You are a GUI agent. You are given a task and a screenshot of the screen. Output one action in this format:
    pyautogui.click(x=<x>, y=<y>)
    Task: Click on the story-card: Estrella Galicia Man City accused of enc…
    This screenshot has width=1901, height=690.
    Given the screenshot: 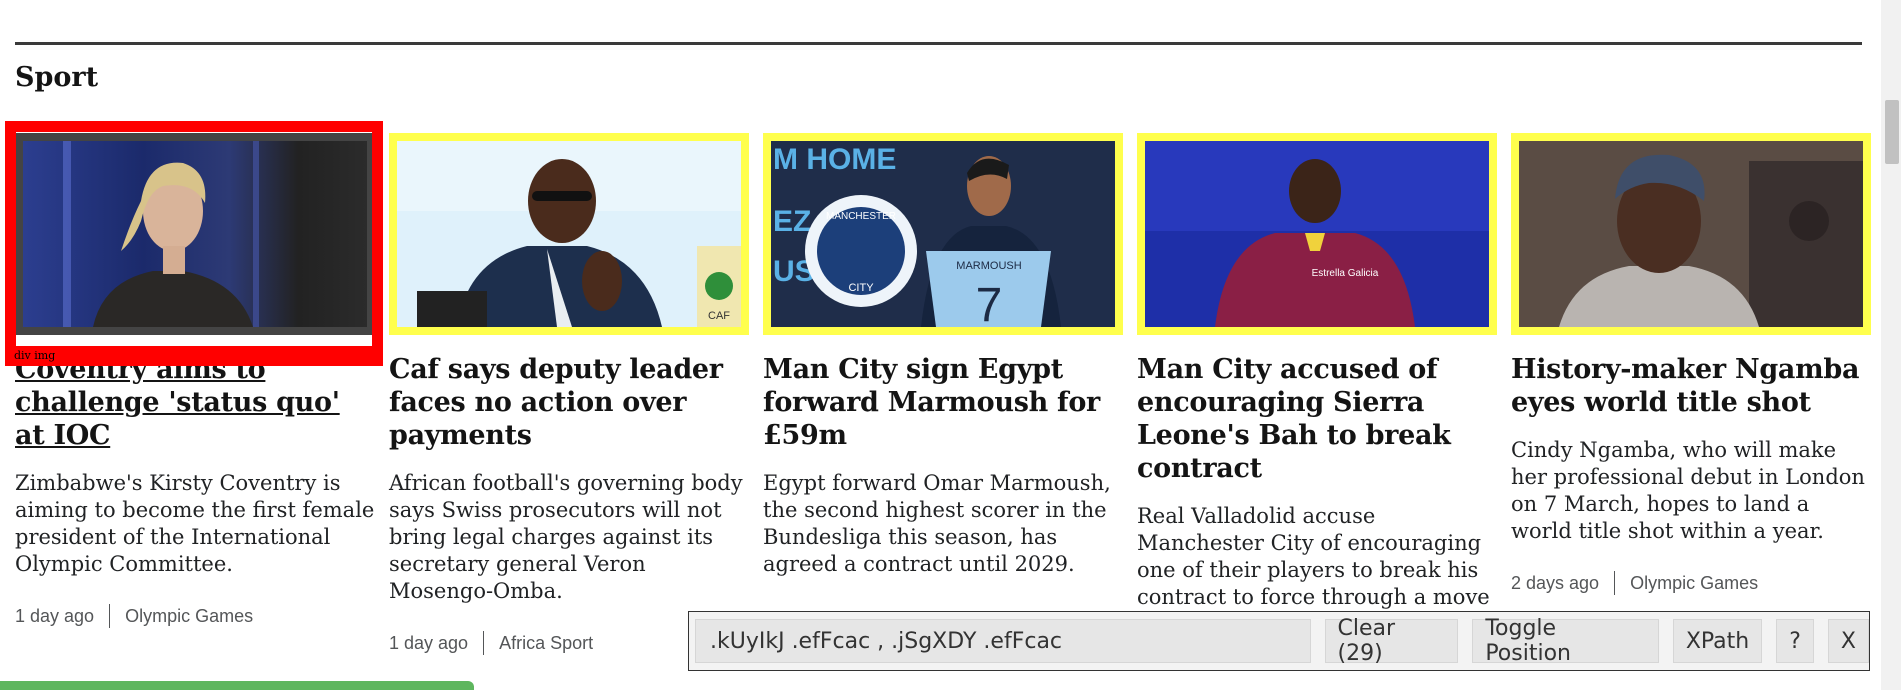 What is the action you would take?
    pyautogui.click(x=1317, y=385)
    